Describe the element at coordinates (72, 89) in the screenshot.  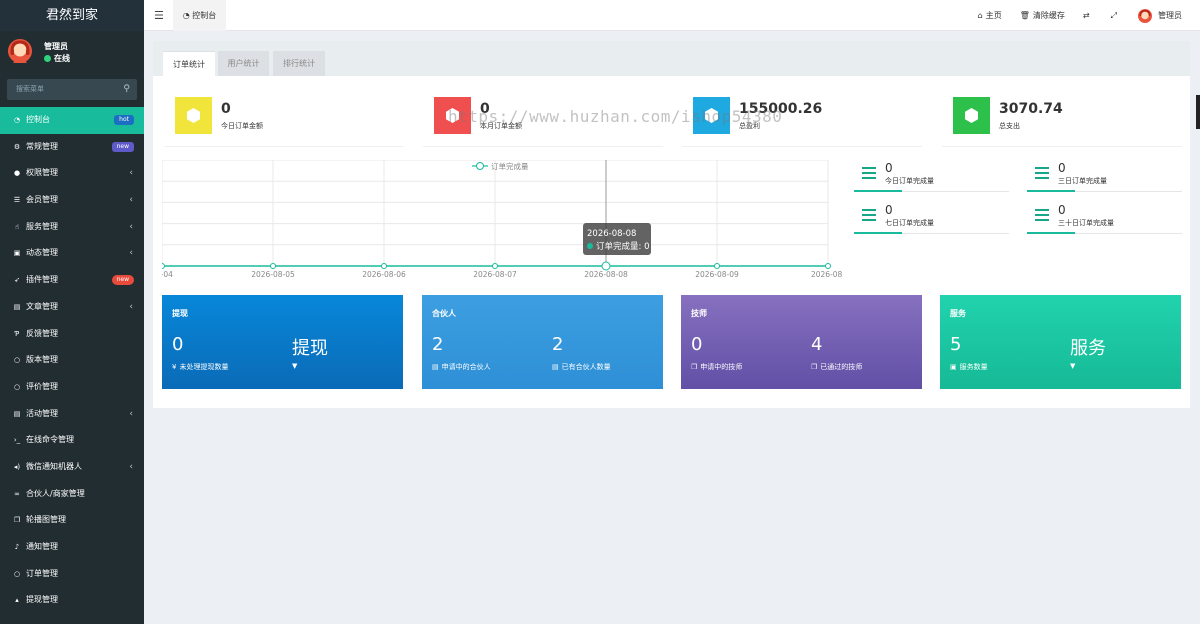
I see `menu-search-input: 搜索菜单 ⚲` at that location.